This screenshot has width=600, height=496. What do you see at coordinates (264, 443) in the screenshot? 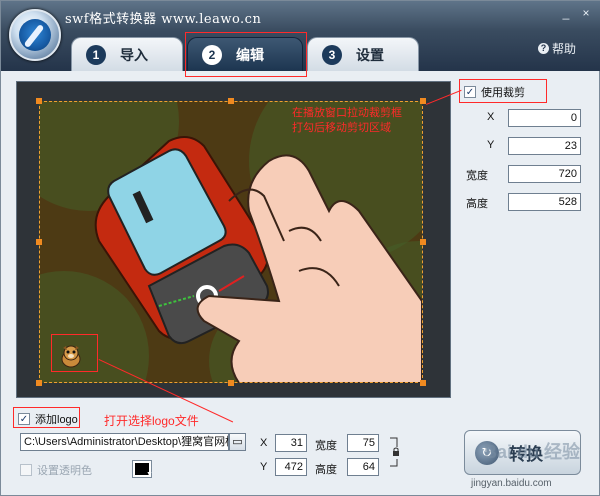
I see `logo-x-label: X` at bounding box center [264, 443].